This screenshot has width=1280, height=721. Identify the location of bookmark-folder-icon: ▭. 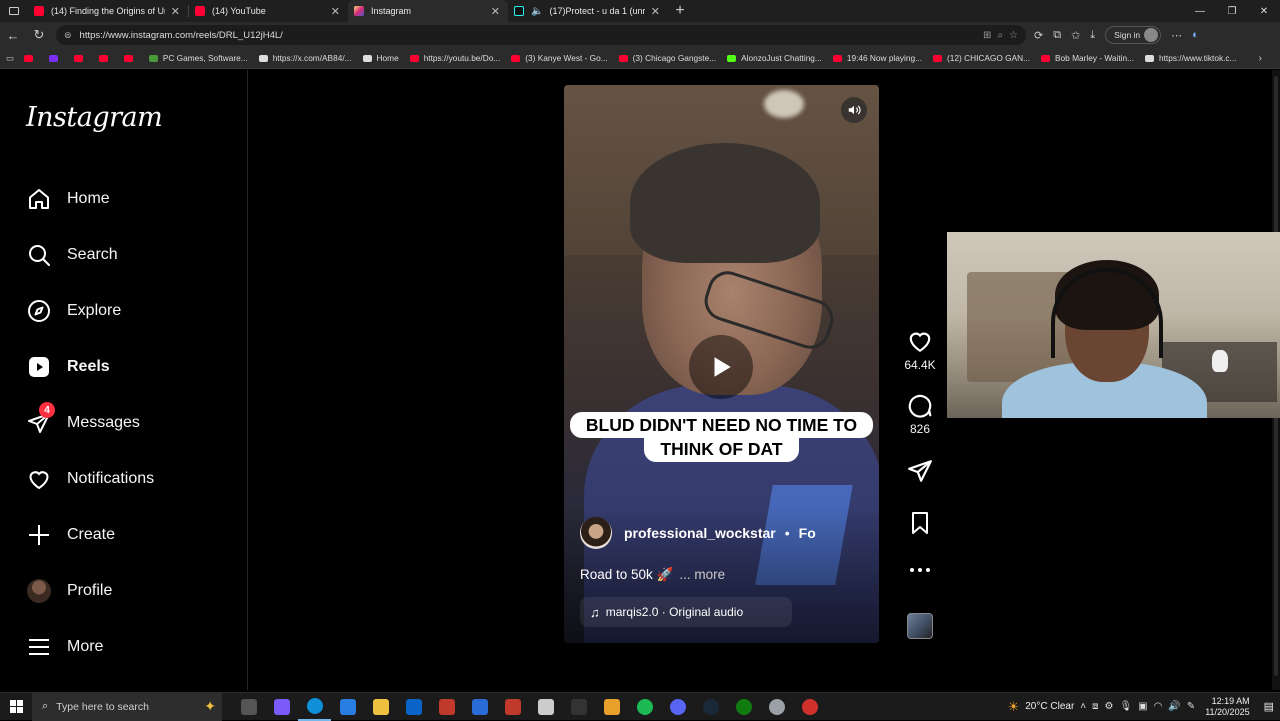
(10, 58).